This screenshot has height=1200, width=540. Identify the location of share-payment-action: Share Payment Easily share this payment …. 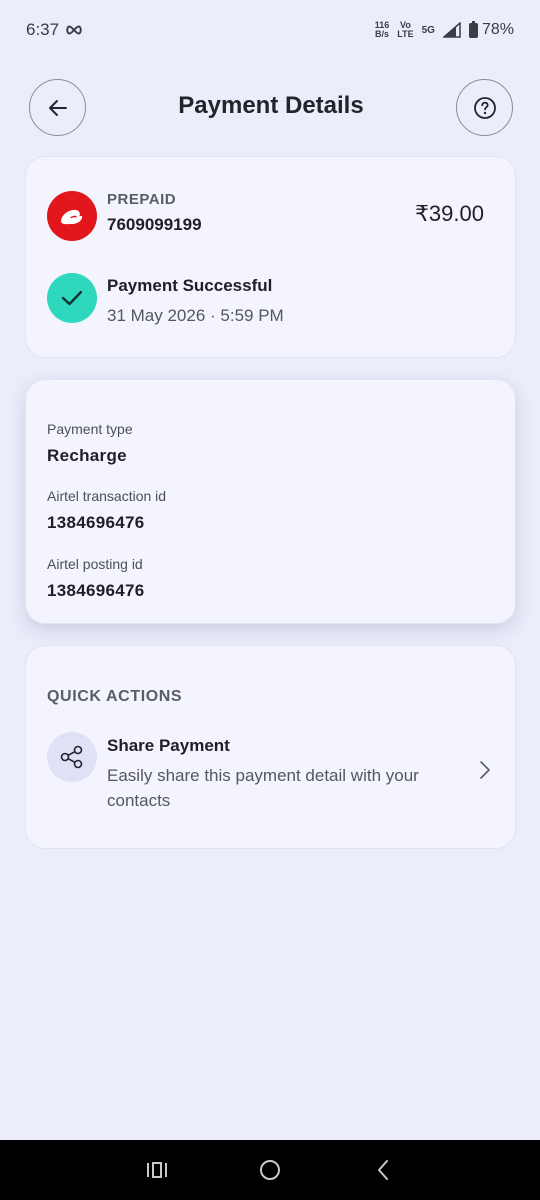
(271, 776).